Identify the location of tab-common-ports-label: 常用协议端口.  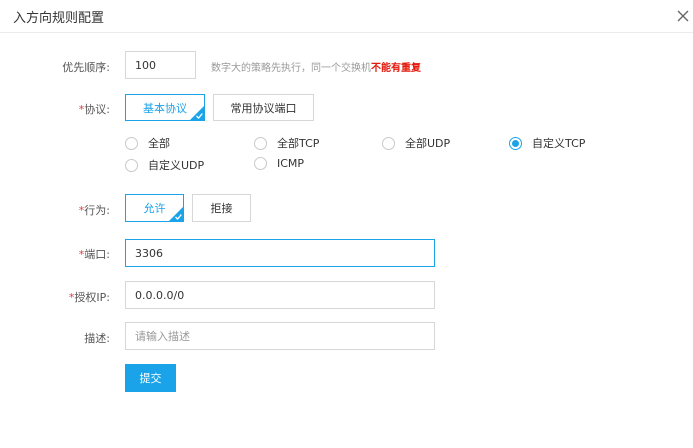
(263, 108).